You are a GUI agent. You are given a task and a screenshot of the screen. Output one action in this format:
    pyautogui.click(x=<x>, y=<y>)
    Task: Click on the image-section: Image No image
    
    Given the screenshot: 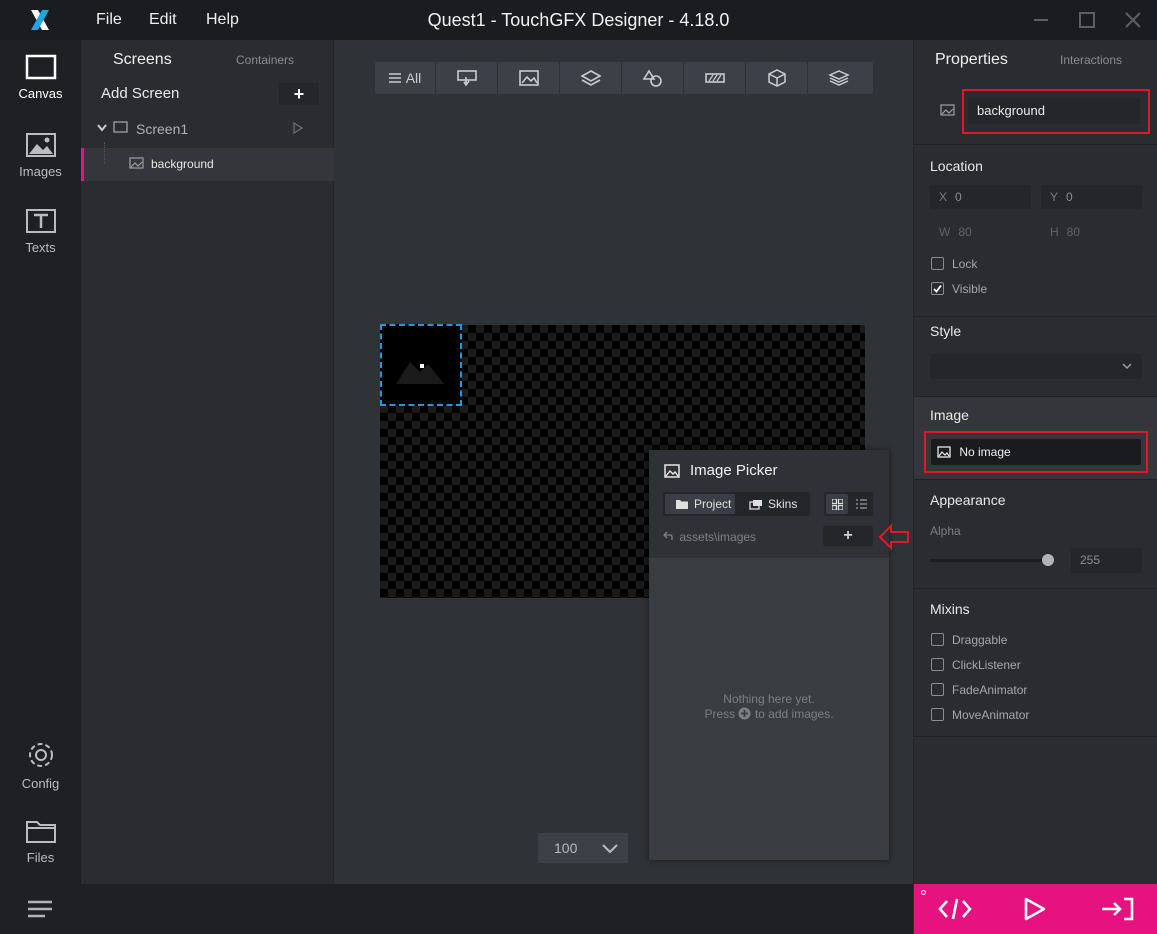 What is the action you would take?
    pyautogui.click(x=1035, y=437)
    